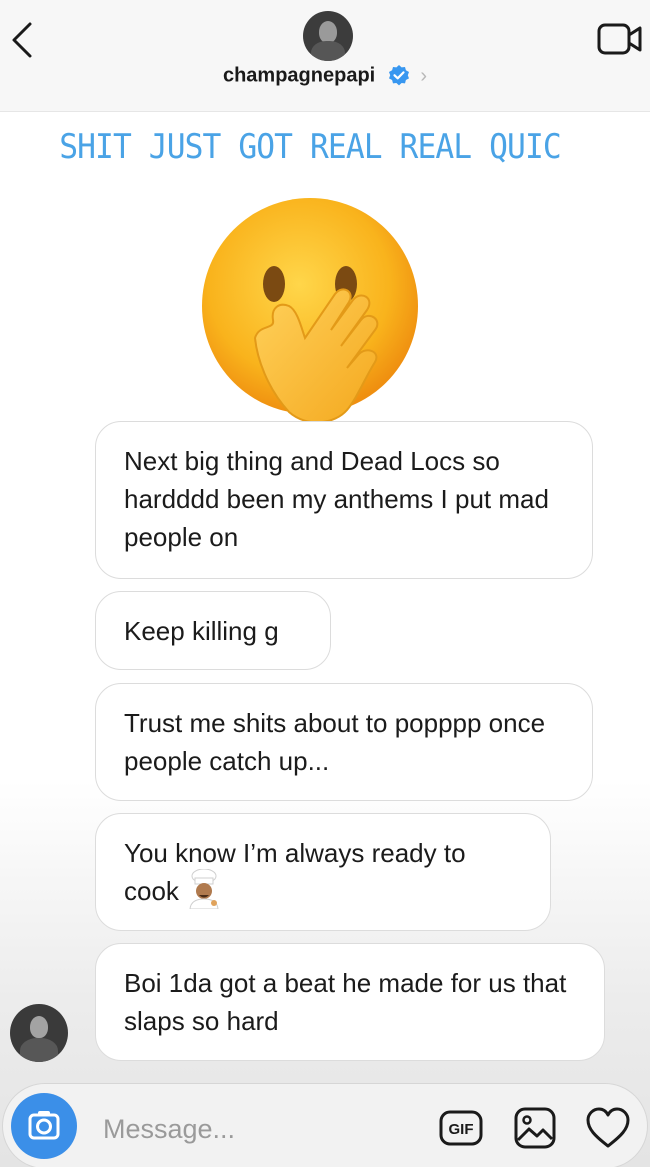  I want to click on chat-header: champagnepapi ›, so click(325, 56).